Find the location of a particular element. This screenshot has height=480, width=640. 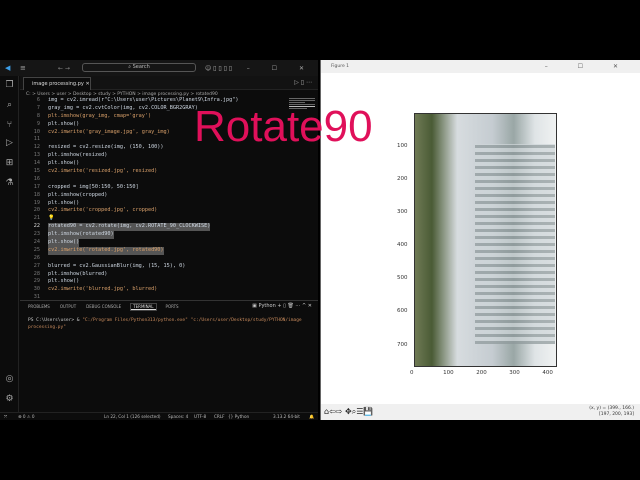

line-number: 20 is located at coordinates (36, 210).